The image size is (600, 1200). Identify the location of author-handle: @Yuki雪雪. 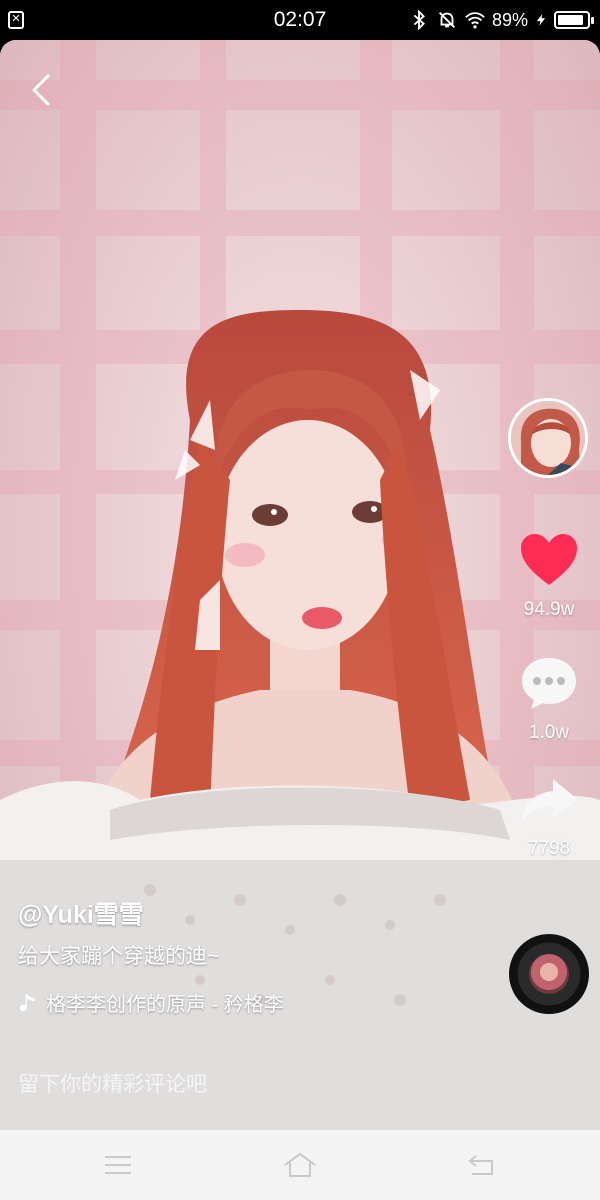
(81, 913).